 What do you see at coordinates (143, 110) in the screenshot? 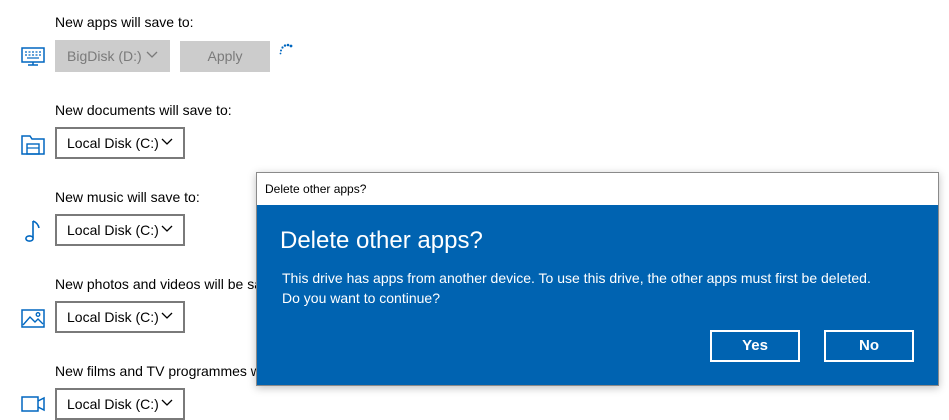
I see `documents-save-label: New documents will save to:` at bounding box center [143, 110].